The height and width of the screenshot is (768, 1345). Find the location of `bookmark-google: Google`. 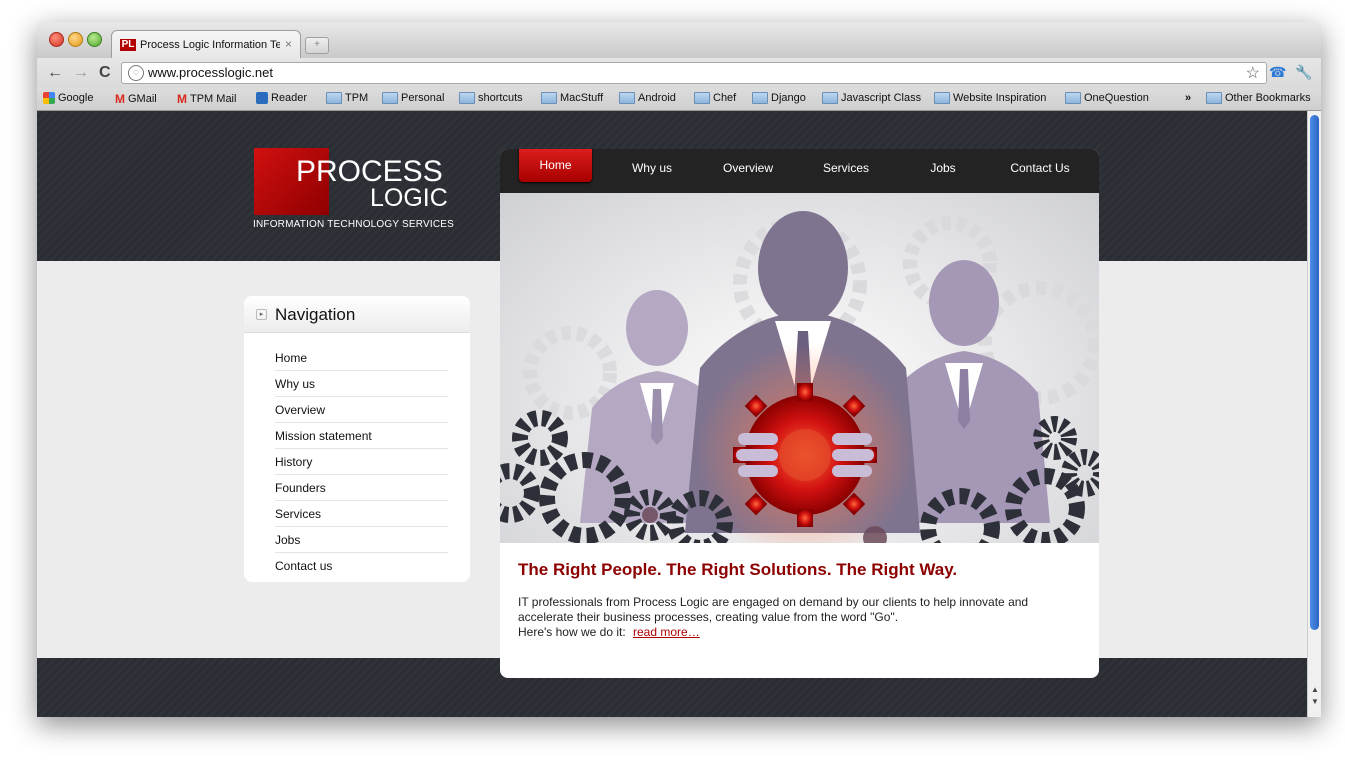

bookmark-google: Google is located at coordinates (68, 98).